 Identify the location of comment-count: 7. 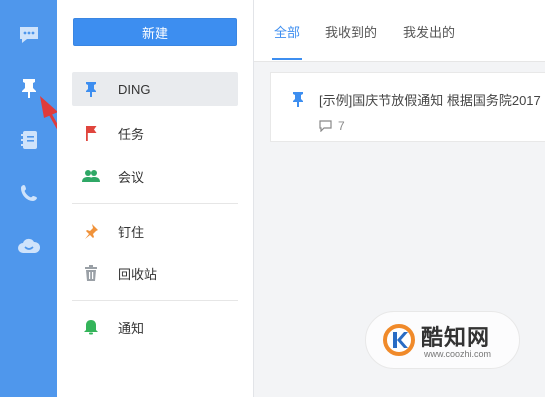
(341, 126).